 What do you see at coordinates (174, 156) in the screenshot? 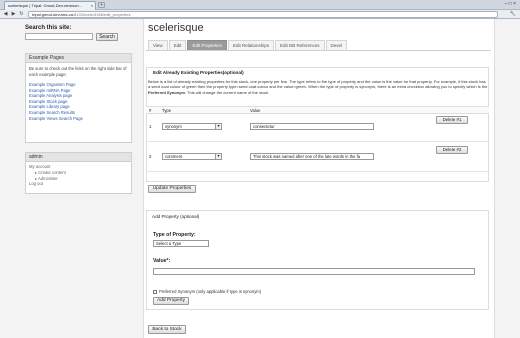
I see `type-select-value: comment` at bounding box center [174, 156].